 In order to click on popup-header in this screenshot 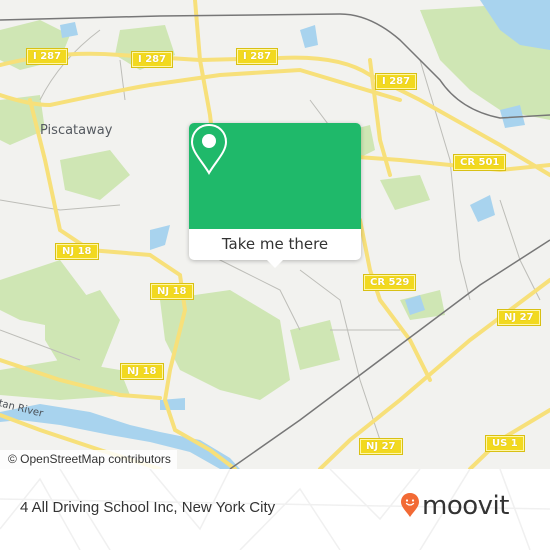, I will do `click(275, 176)`.